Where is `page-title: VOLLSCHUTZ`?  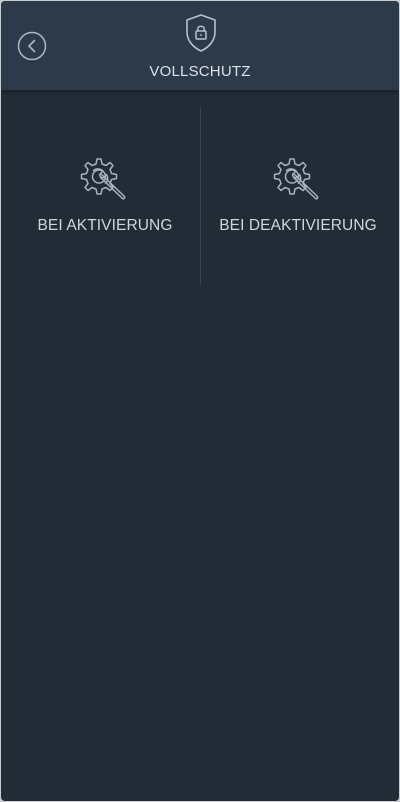
page-title: VOLLSCHUTZ is located at coordinates (200, 71).